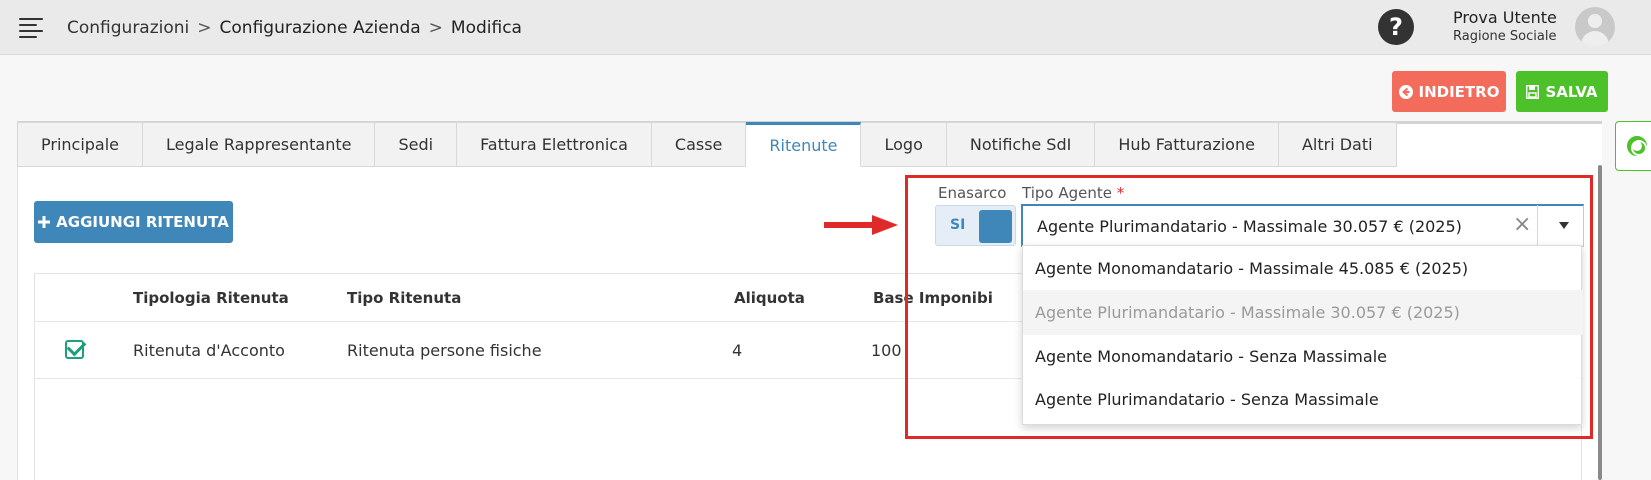  What do you see at coordinates (1505, 36) in the screenshot?
I see `company-name: Ragione Sociale` at bounding box center [1505, 36].